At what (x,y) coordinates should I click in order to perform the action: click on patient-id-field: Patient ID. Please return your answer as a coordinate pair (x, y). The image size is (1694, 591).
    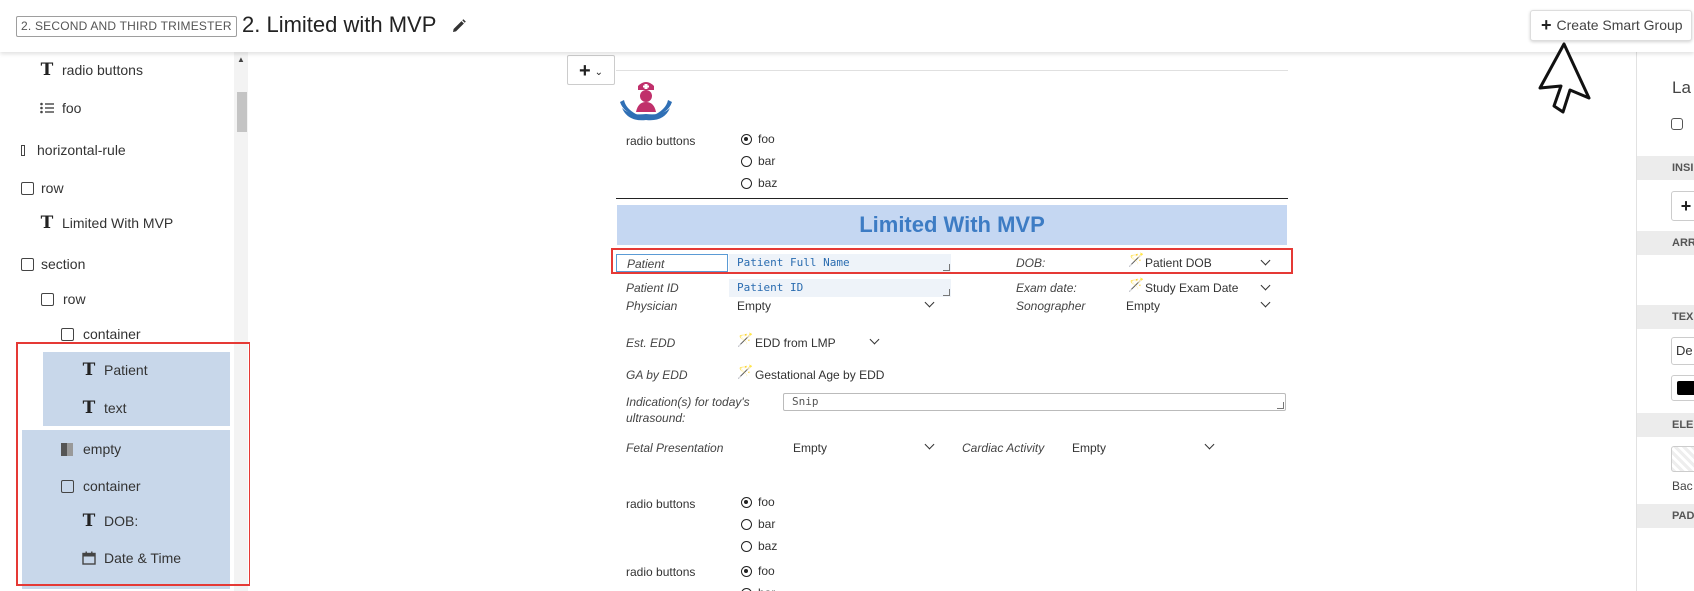
    Looking at the image, I should click on (840, 288).